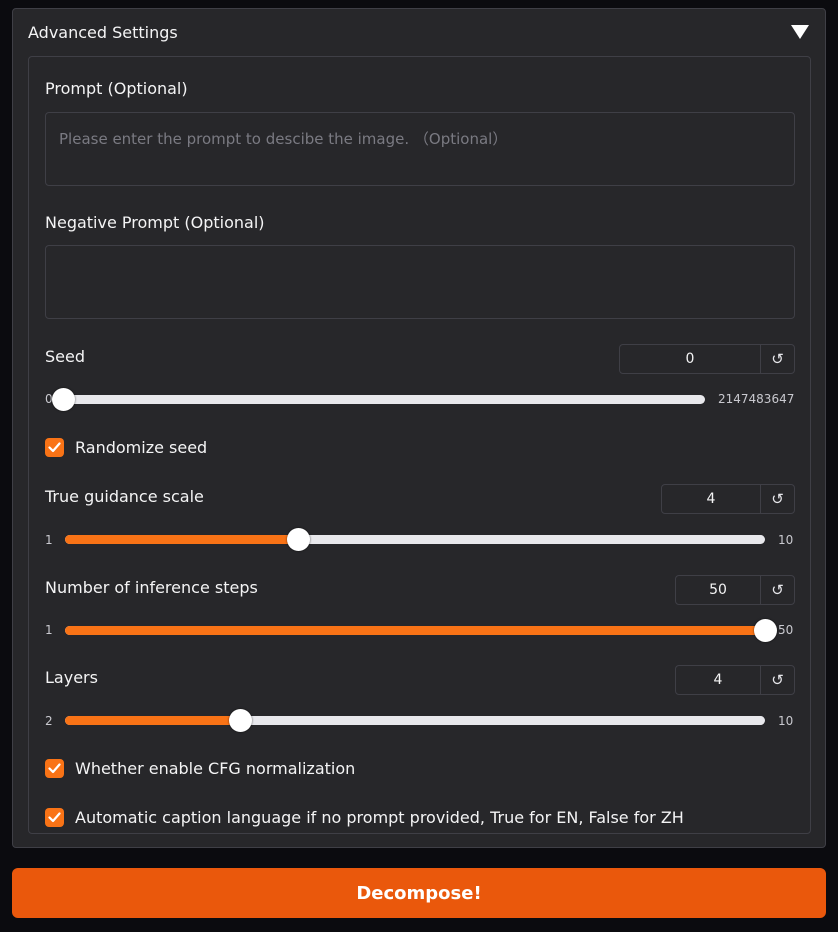  Describe the element at coordinates (420, 282) in the screenshot. I see `negative-prompt-input` at that location.